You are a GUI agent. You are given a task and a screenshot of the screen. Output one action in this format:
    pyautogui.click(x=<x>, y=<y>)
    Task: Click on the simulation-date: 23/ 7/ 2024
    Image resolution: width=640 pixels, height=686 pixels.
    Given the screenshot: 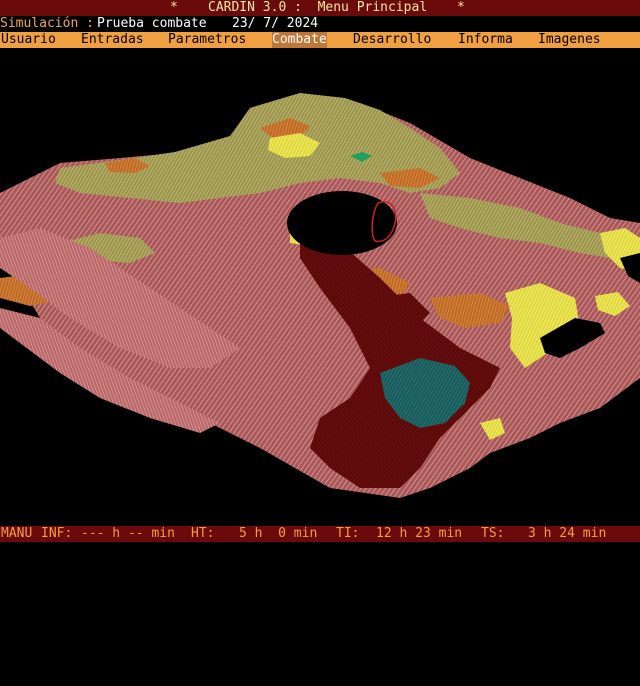 What is the action you would take?
    pyautogui.click(x=275, y=23)
    